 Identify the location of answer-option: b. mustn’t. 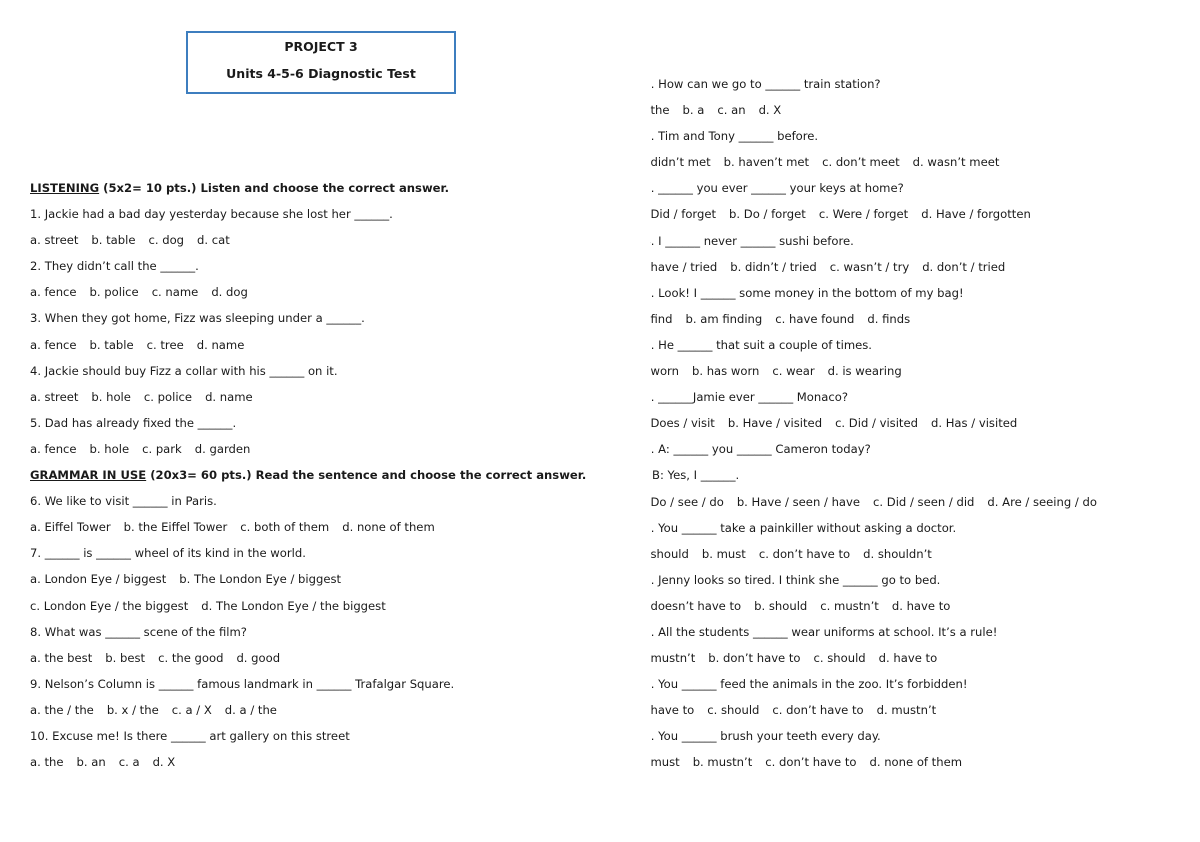
(723, 762).